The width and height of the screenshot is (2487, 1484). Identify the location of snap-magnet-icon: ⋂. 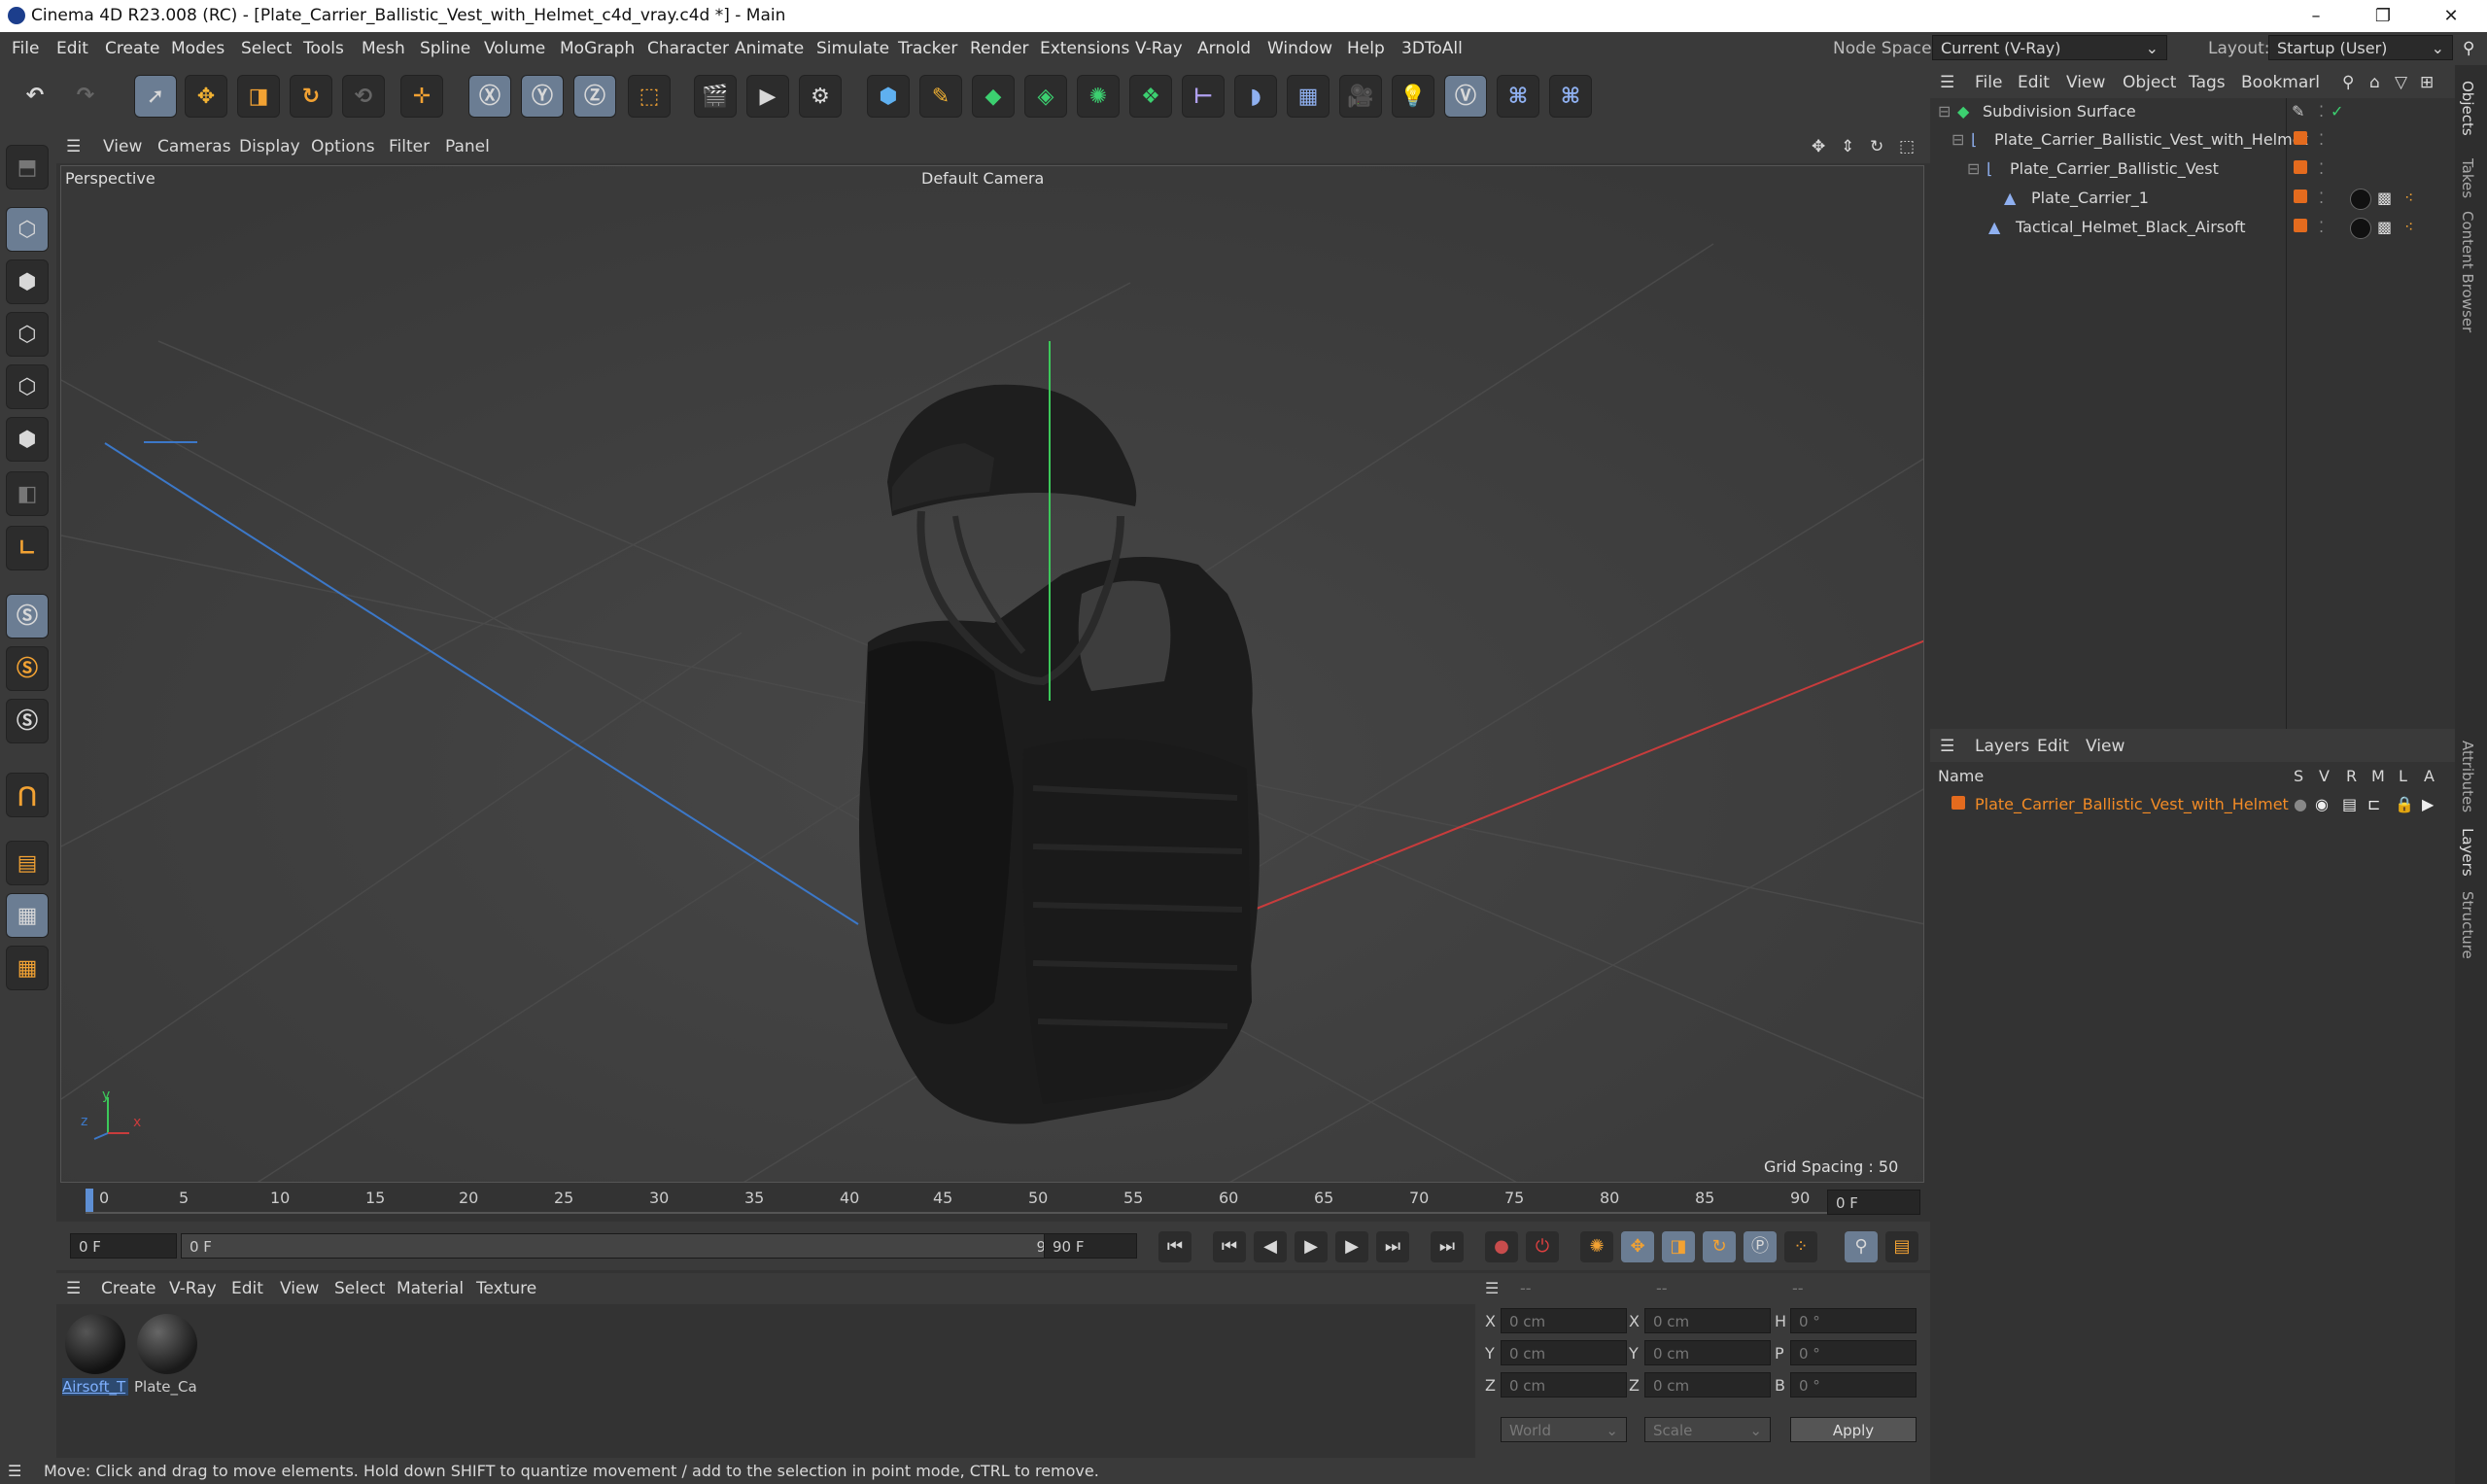
(27, 795).